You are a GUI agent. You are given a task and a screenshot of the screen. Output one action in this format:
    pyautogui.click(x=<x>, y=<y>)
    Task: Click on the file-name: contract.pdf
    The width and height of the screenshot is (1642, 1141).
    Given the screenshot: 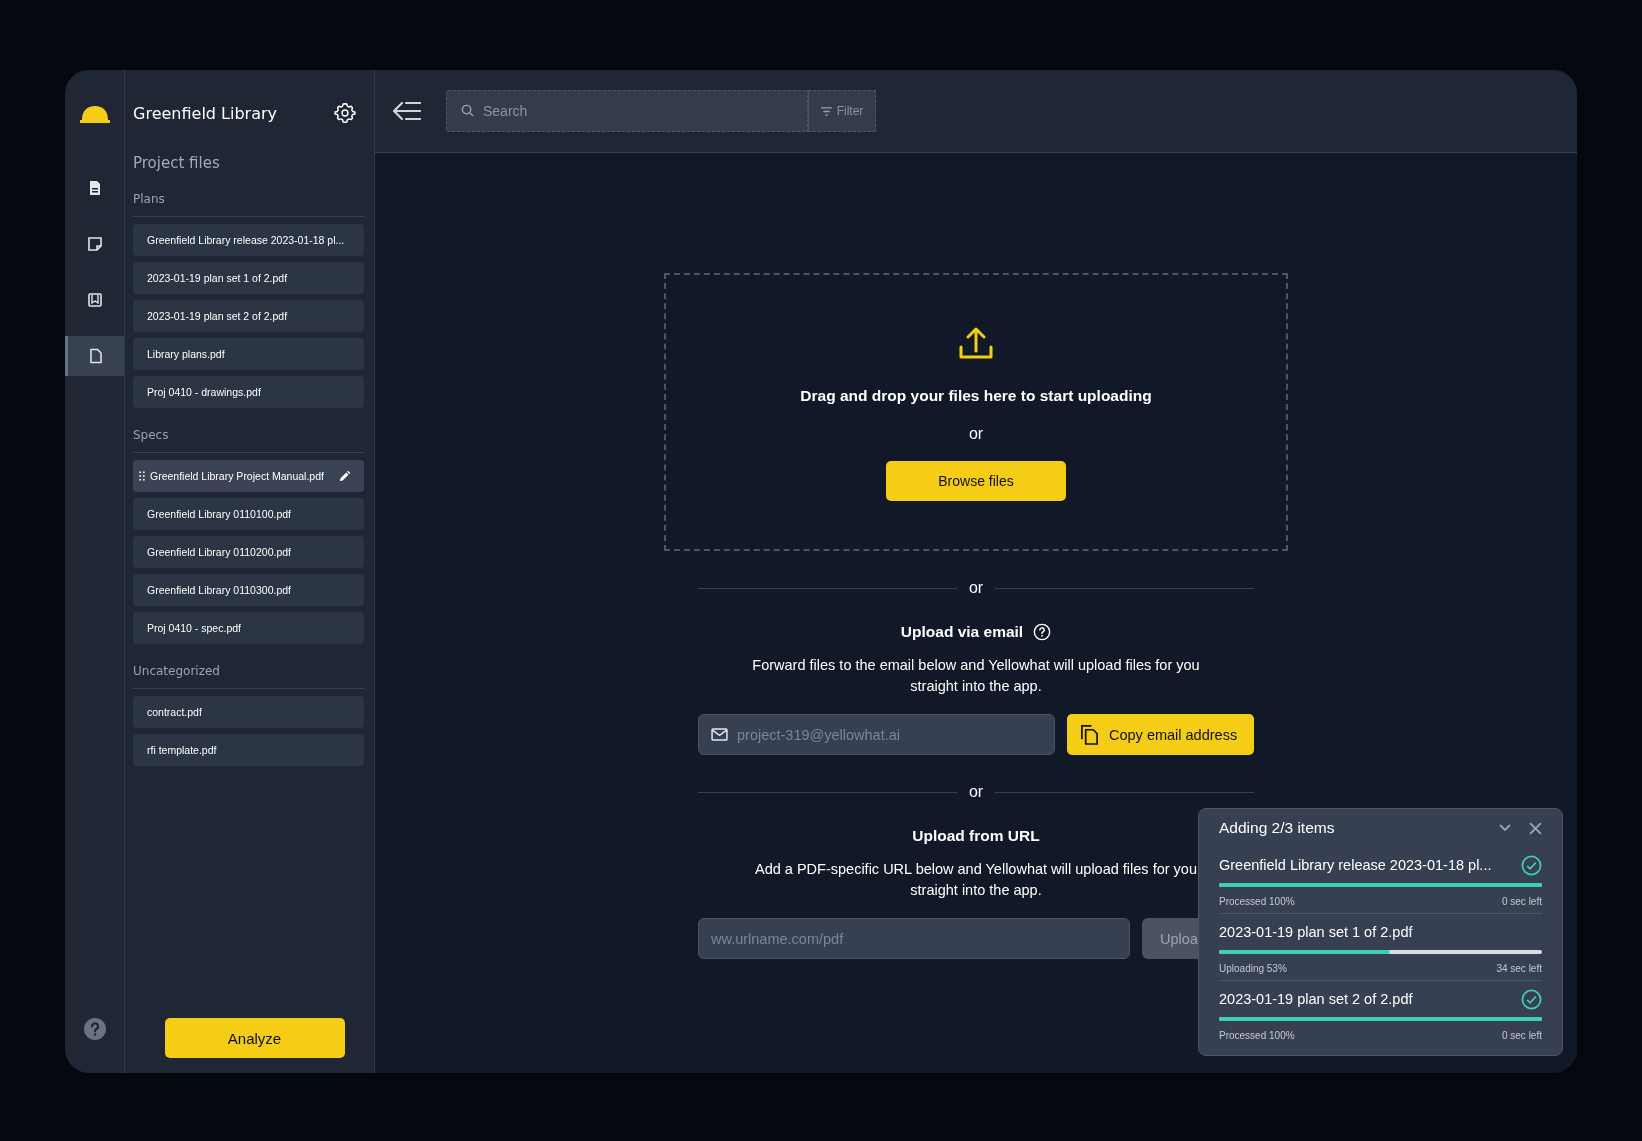 What is the action you would take?
    pyautogui.click(x=175, y=712)
    